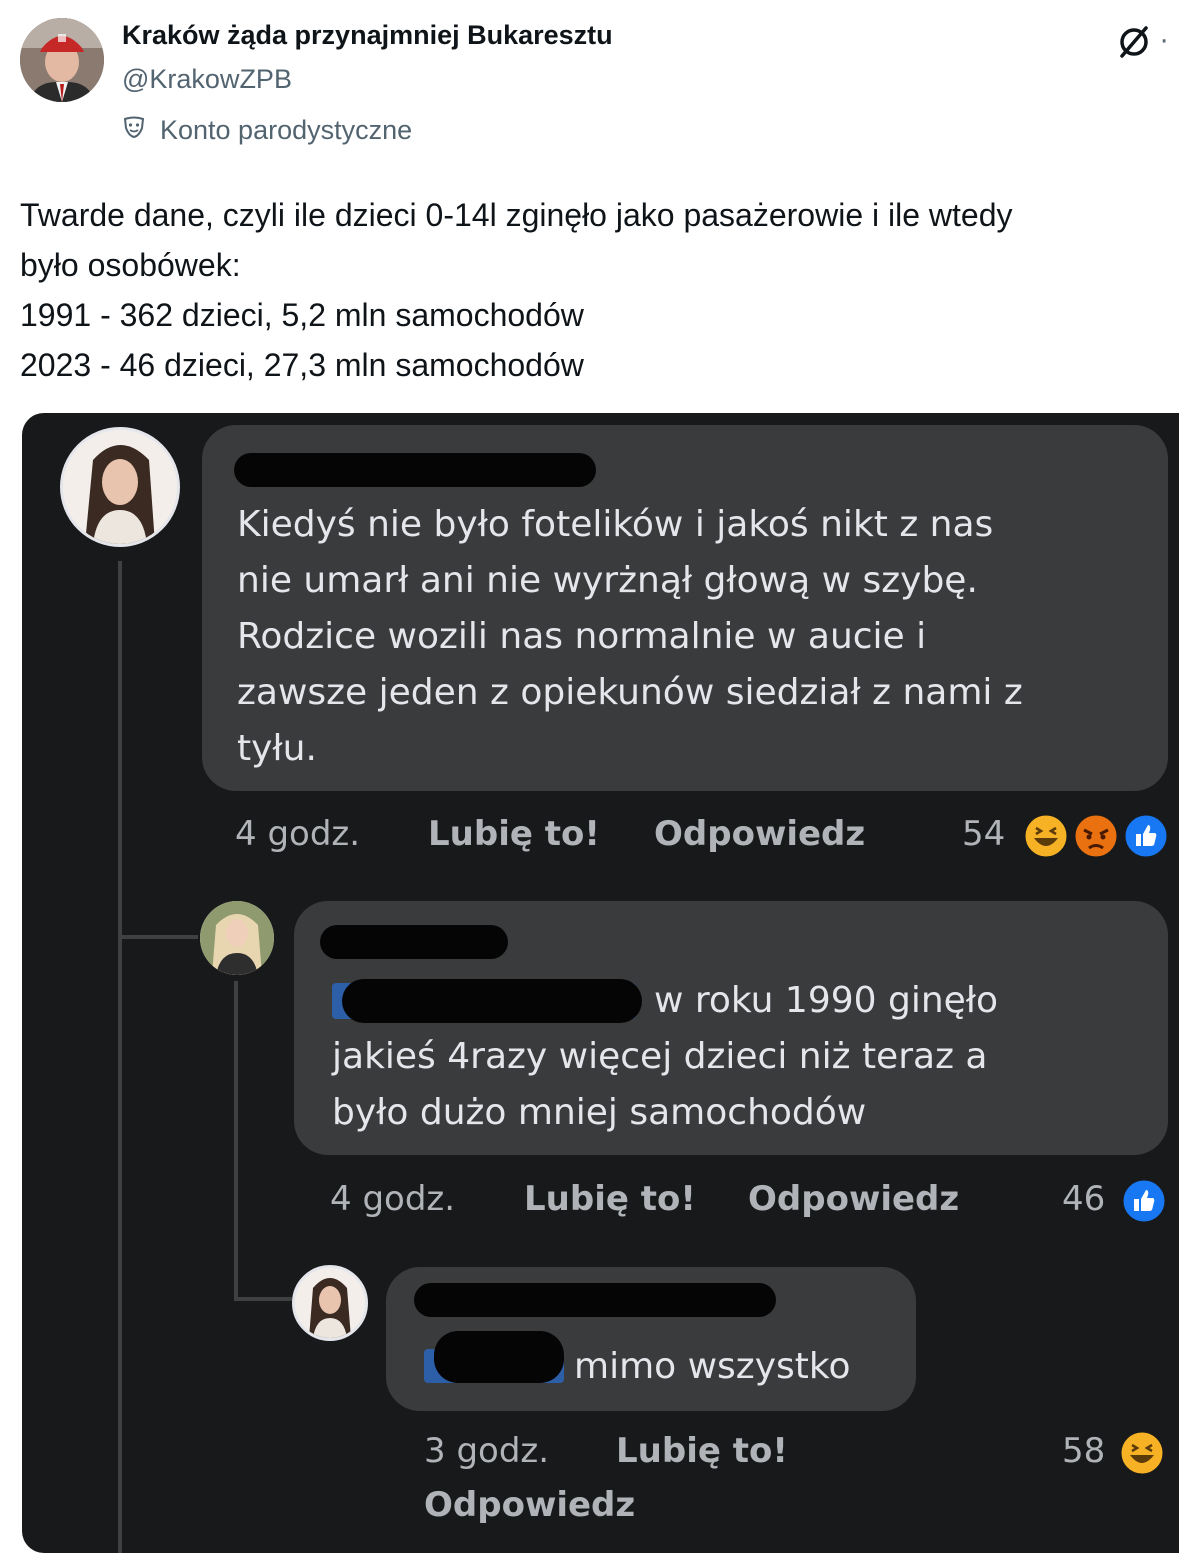 The image size is (1179, 1553). Describe the element at coordinates (207, 79) in the screenshot. I see `author-handle: @KrakowZPB` at that location.